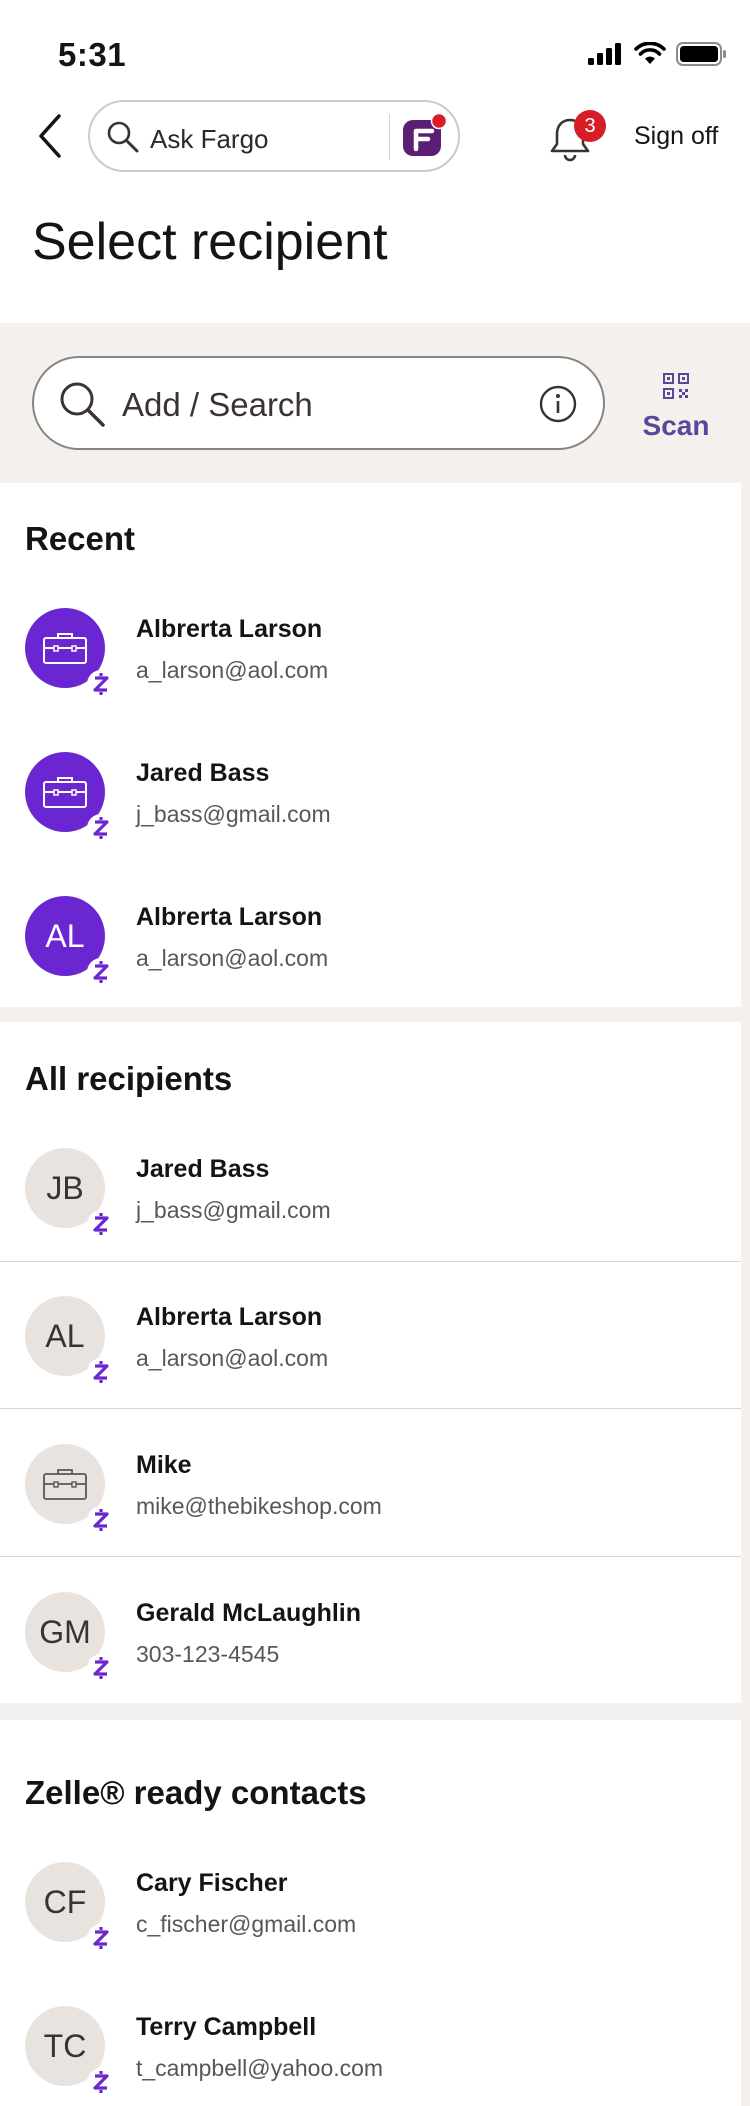 Image resolution: width=750 pixels, height=2106 pixels. Describe the element at coordinates (164, 1465) in the screenshot. I see `recipient-name: Mike` at that location.